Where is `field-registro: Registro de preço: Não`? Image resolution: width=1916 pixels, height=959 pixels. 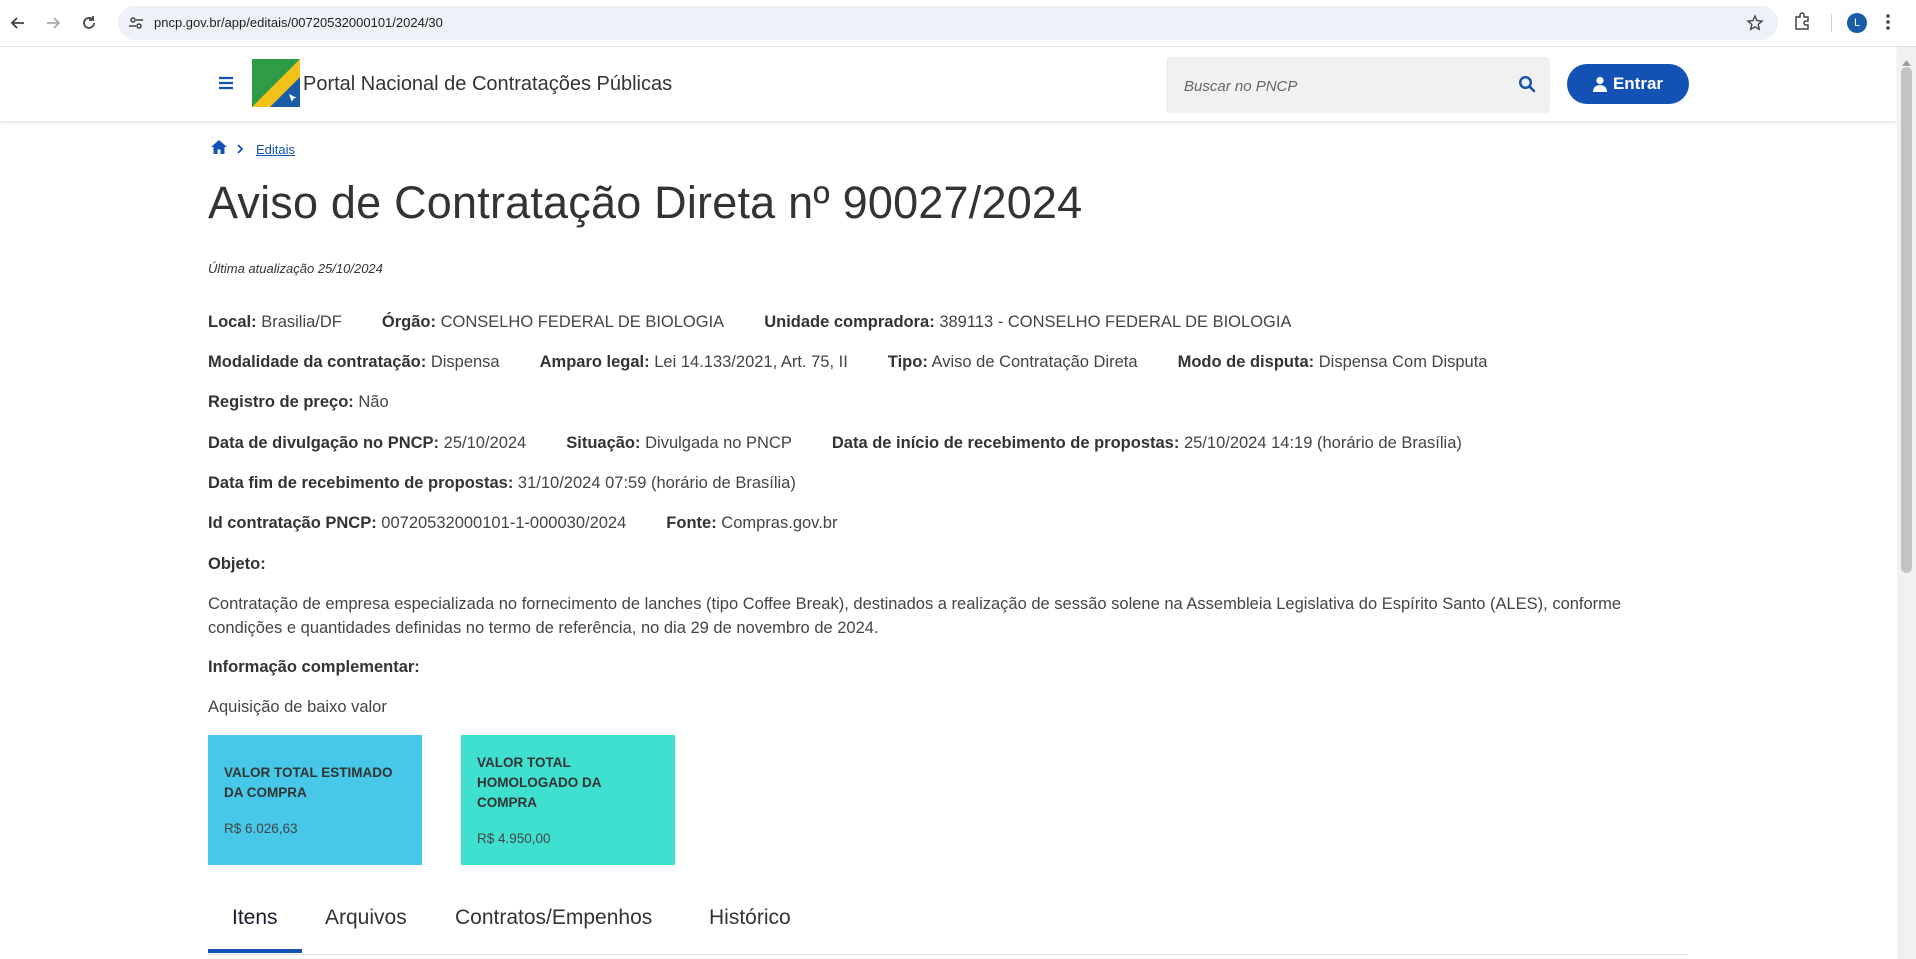 field-registro: Registro de preço: Não is located at coordinates (298, 402).